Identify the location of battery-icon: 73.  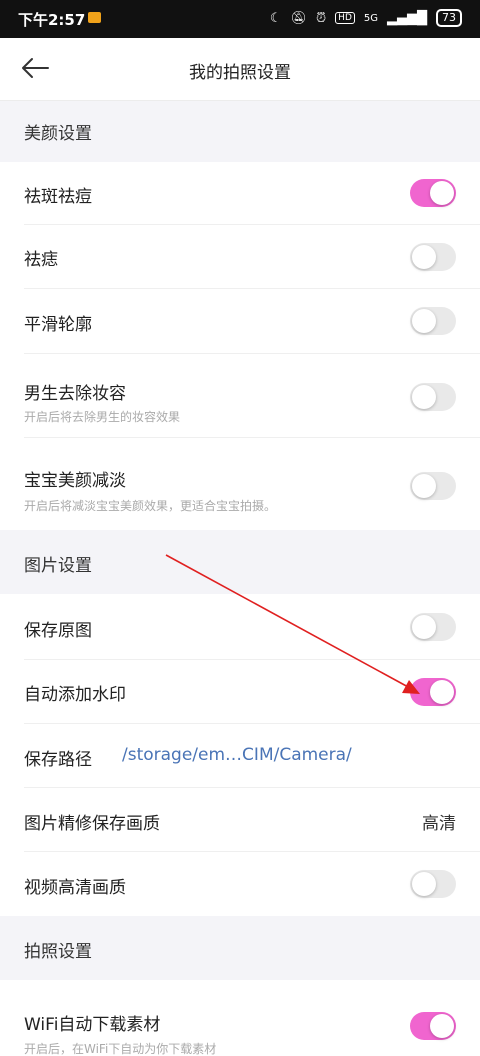
(449, 18).